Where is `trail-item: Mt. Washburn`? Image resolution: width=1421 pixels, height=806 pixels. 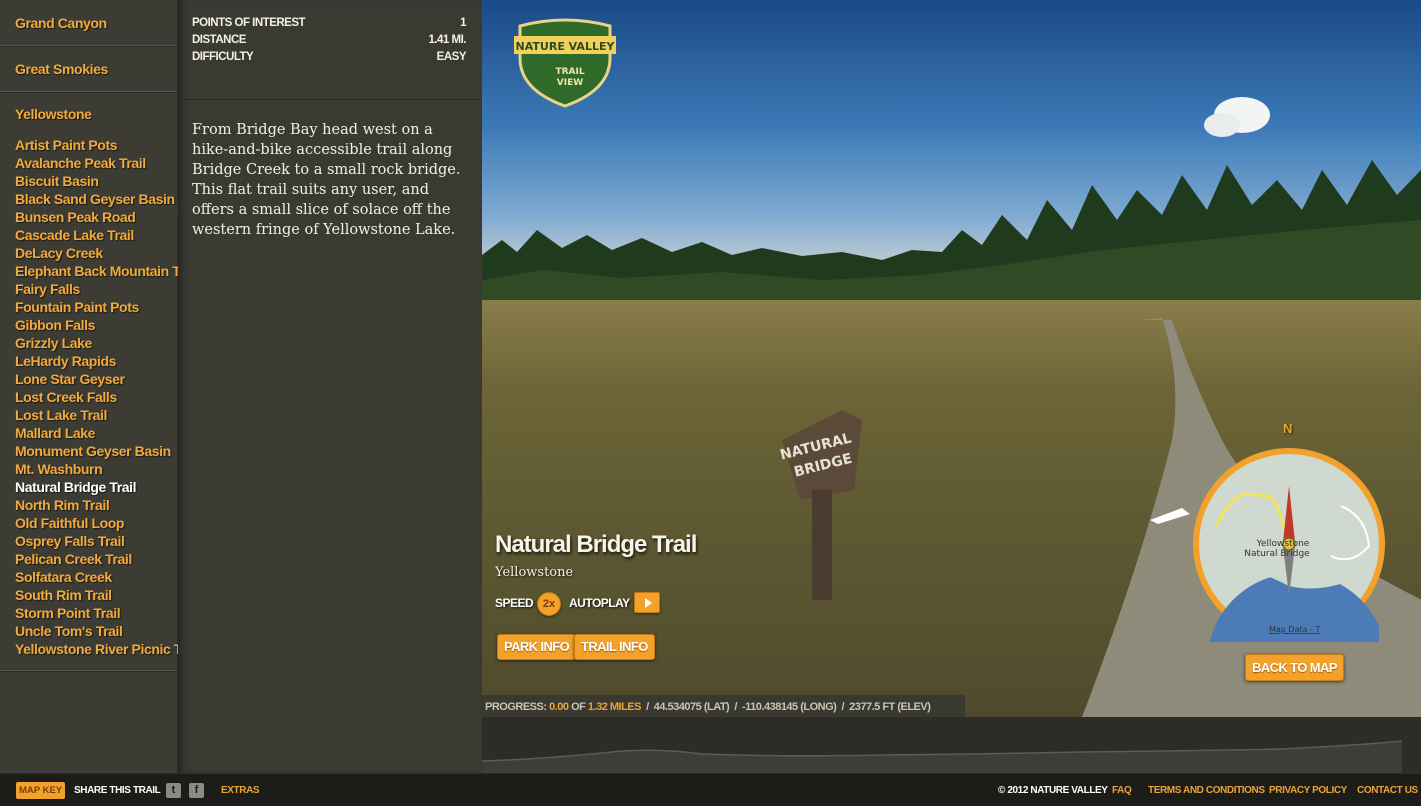 trail-item: Mt. Washburn is located at coordinates (96, 469).